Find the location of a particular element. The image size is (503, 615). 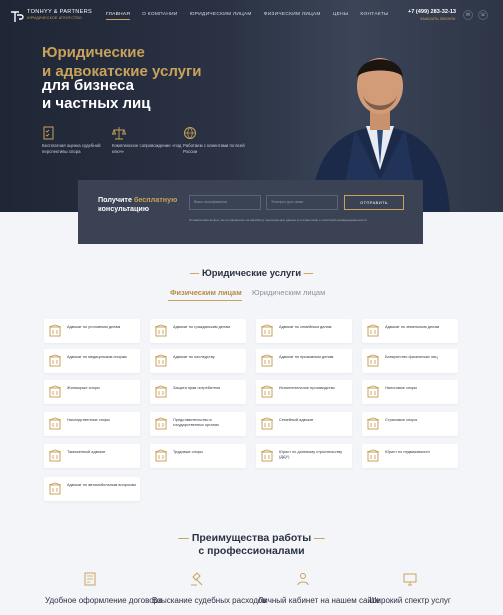

account-icon is located at coordinates (303, 579).